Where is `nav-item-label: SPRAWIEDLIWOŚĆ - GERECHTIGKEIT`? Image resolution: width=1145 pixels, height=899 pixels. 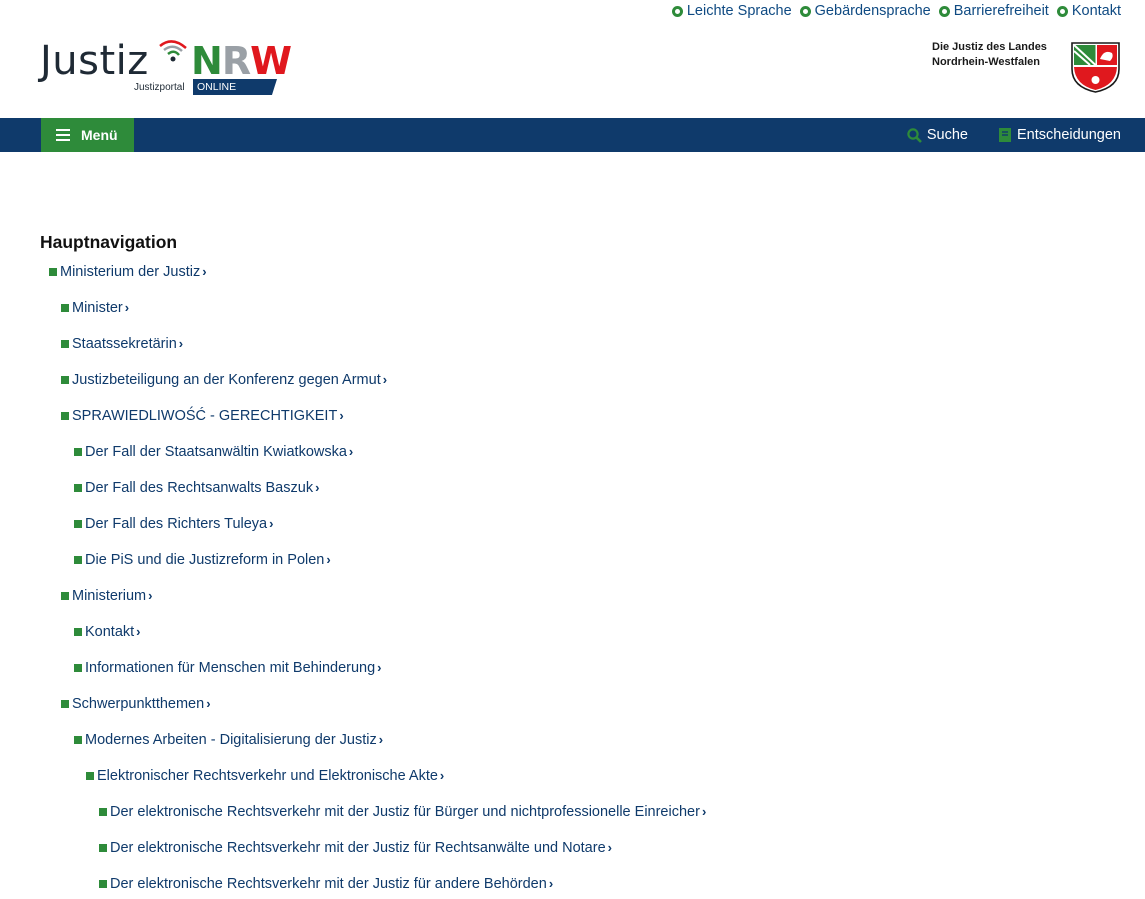
nav-item-label: SPRAWIEDLIWOŚĆ - GERECHTIGKEIT is located at coordinates (204, 416).